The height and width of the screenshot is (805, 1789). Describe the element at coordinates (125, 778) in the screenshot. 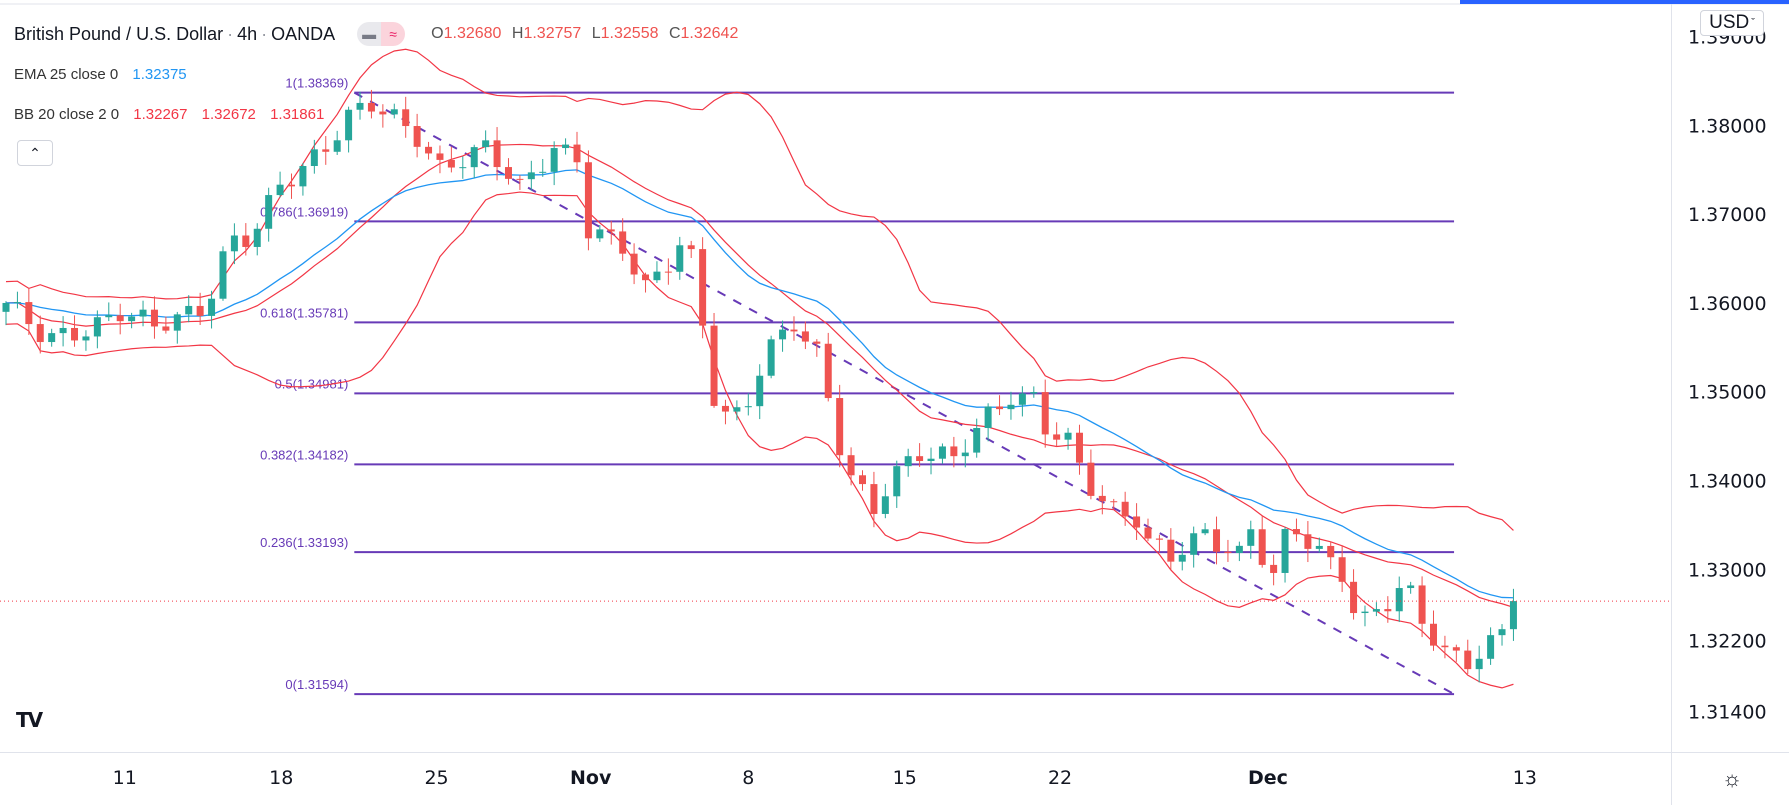

I see `time-tick-label: 11` at that location.